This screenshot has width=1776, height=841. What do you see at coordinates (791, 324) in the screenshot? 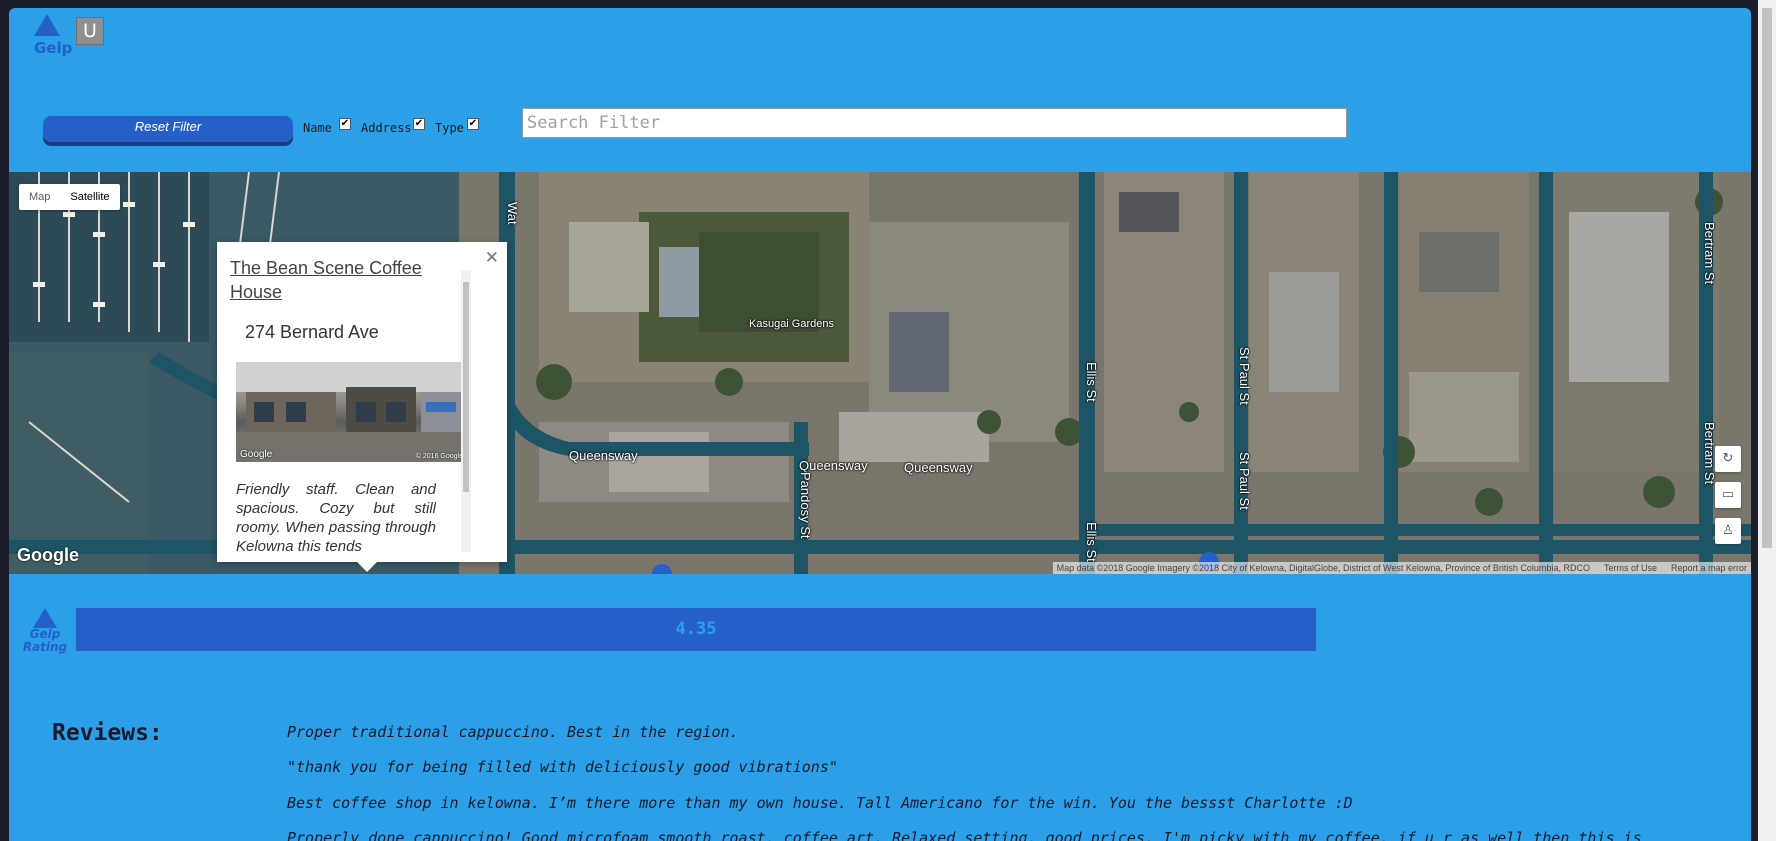
I see `label-kasugai-gardens: Kasugai Gardens` at bounding box center [791, 324].